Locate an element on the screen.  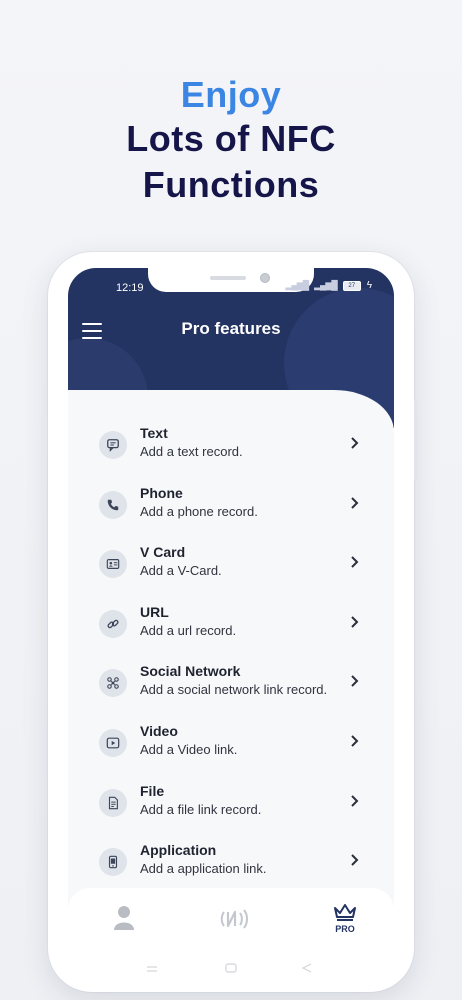
page-title: Pro features is located at coordinates (231, 328).